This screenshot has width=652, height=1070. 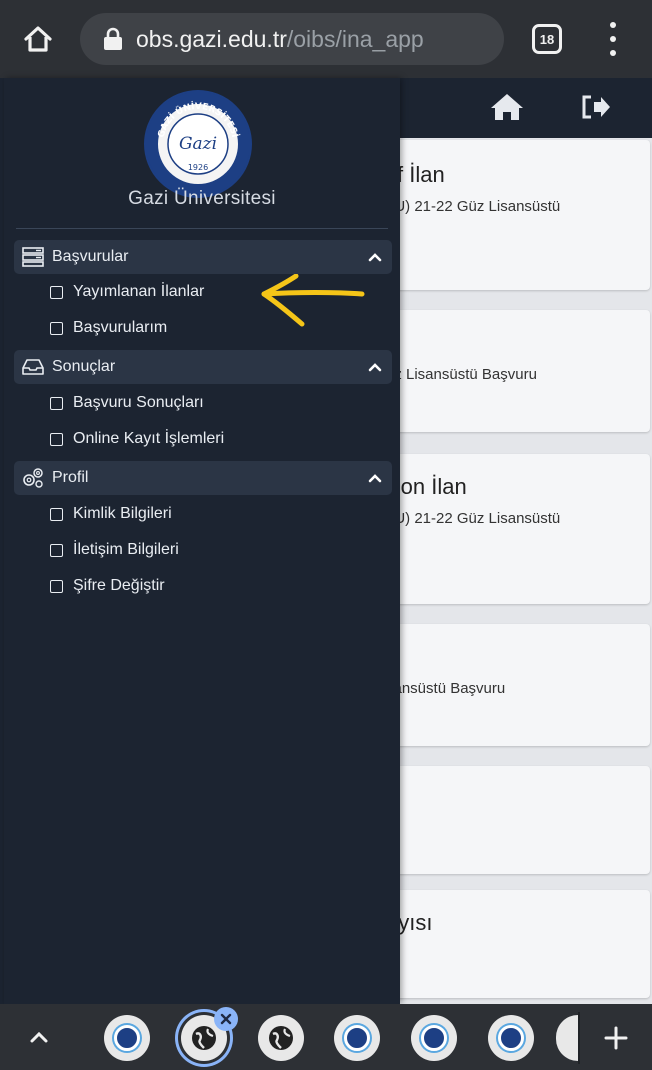 What do you see at coordinates (203, 478) in the screenshot?
I see `menu-section-profil: Profil` at bounding box center [203, 478].